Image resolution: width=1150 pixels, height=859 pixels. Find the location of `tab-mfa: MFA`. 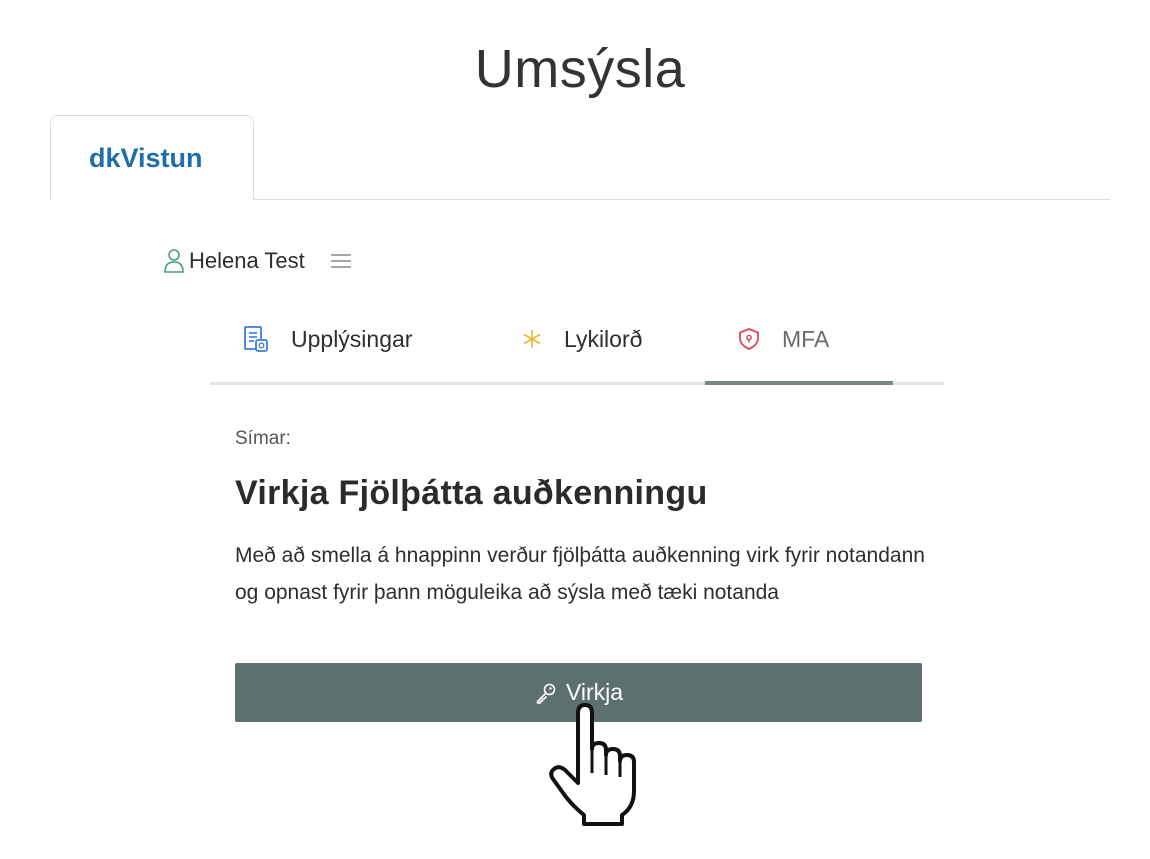

tab-mfa: MFA is located at coordinates (783, 339).